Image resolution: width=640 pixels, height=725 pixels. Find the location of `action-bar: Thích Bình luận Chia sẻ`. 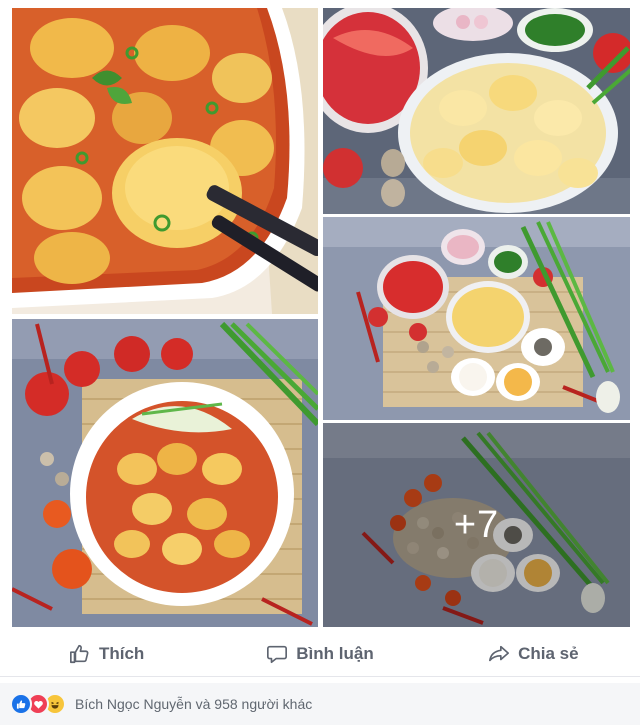

action-bar: Thích Bình luận Chia sẻ is located at coordinates (320, 654).